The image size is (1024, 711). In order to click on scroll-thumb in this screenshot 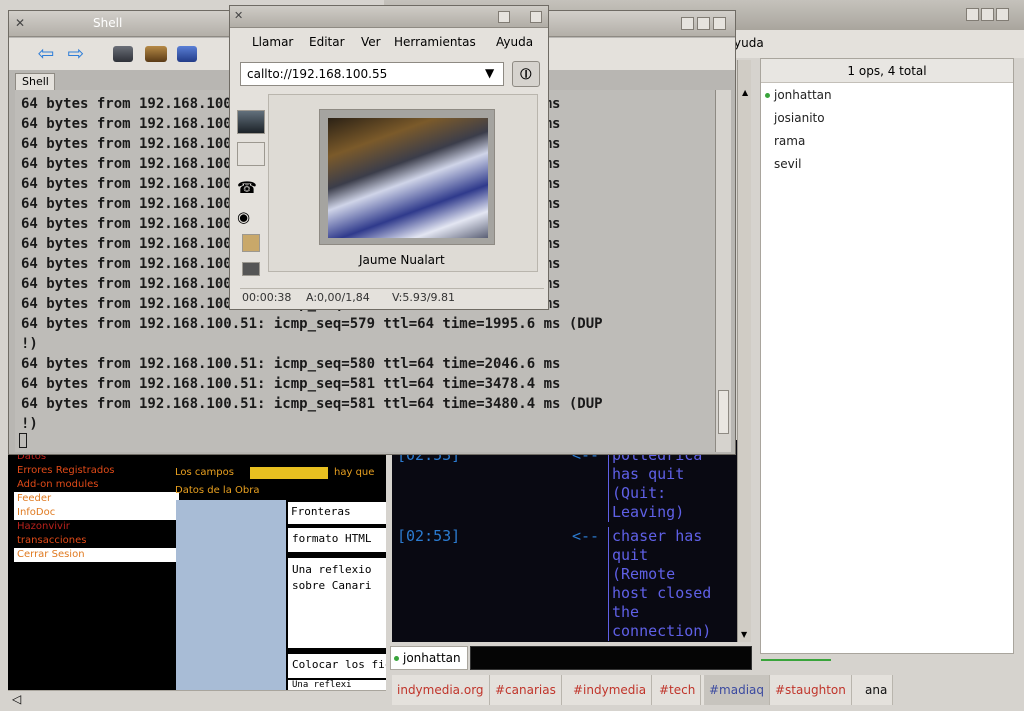, I will do `click(723, 412)`.